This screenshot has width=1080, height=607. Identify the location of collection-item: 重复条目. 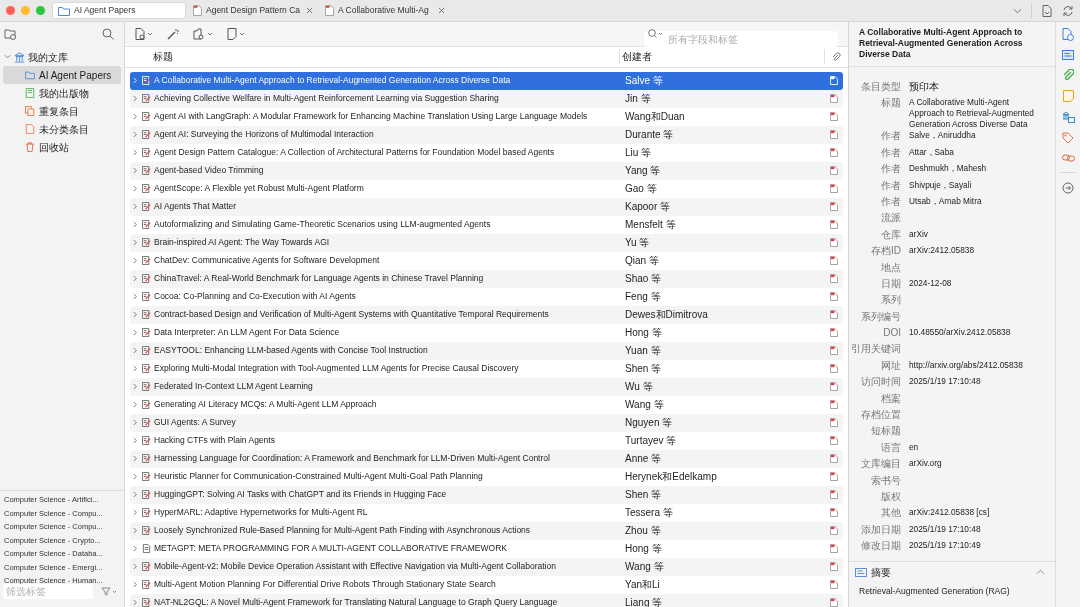
(62, 111).